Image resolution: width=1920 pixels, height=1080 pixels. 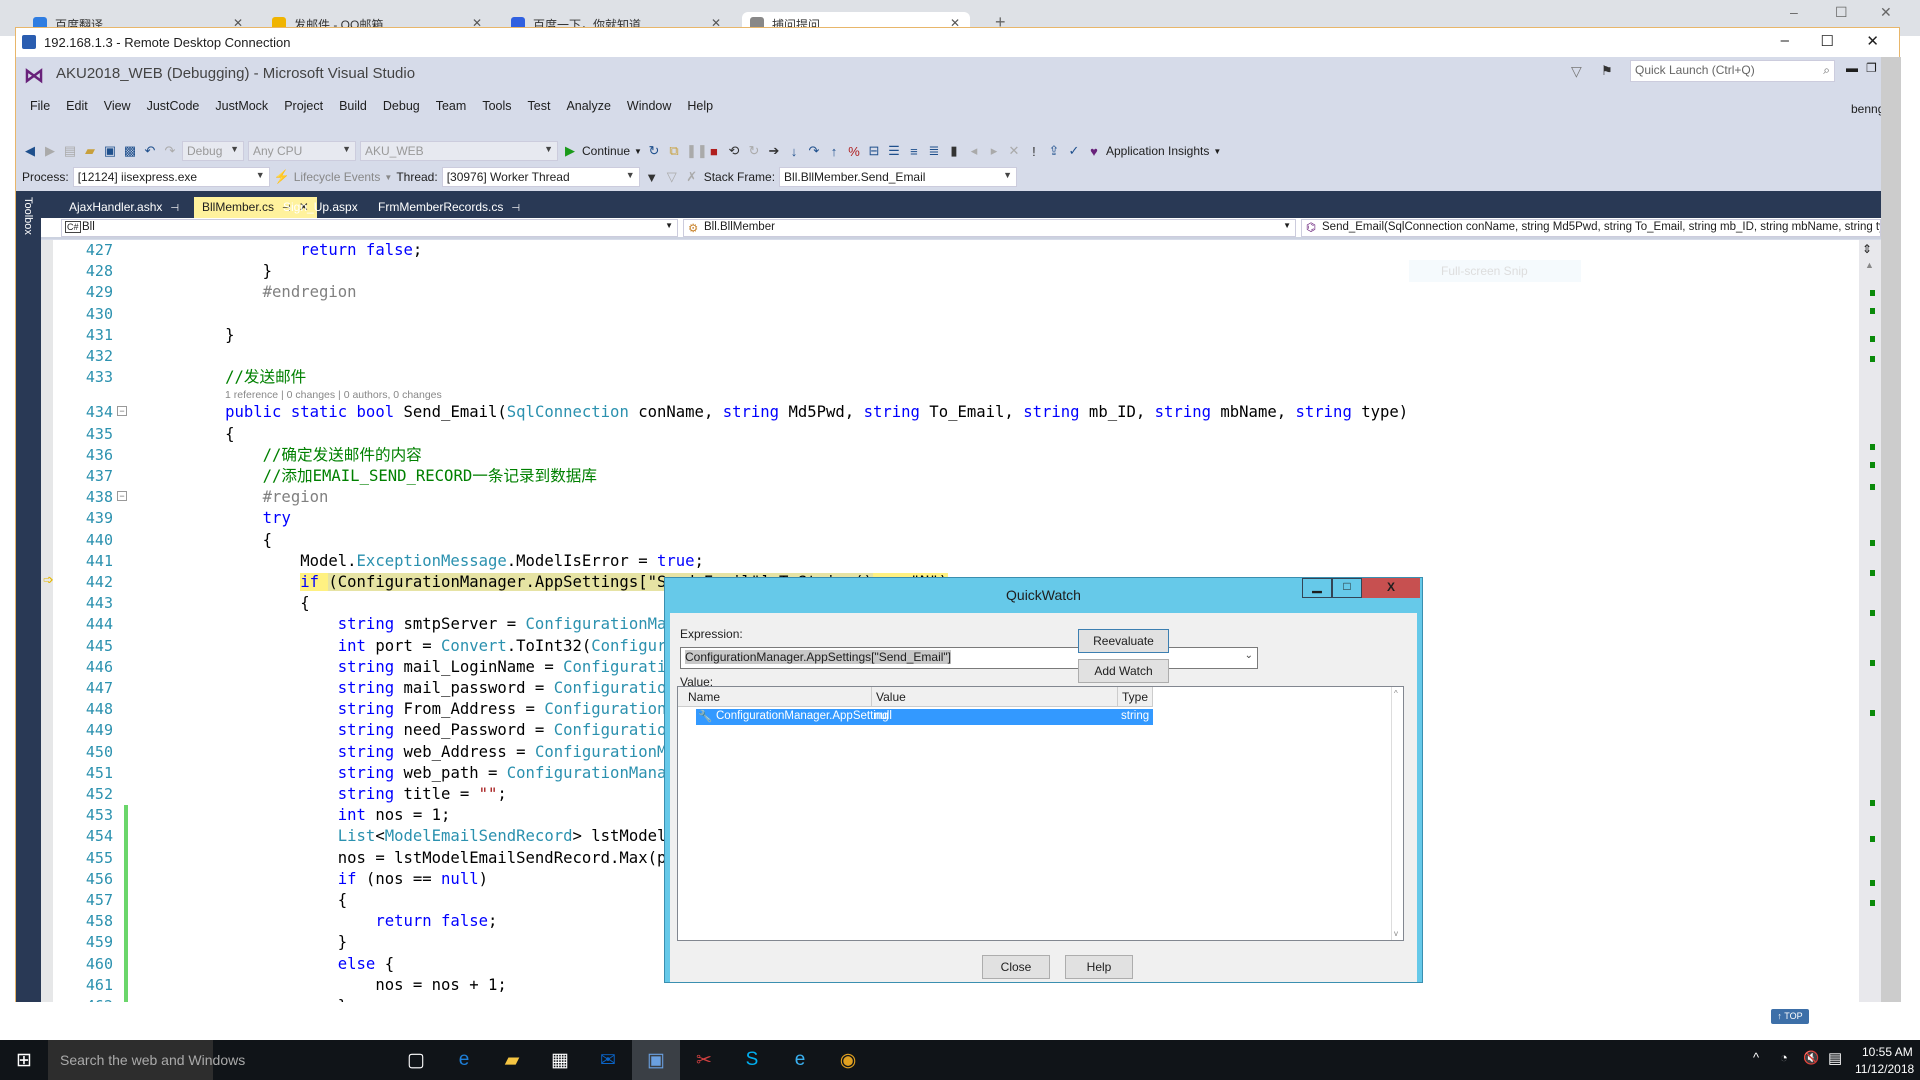 What do you see at coordinates (1347, 588) in the screenshot?
I see `maximize-button: □` at bounding box center [1347, 588].